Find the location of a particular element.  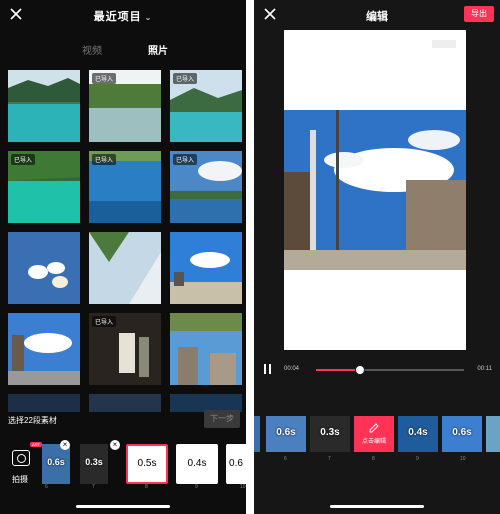

timeline-strip: 0.6s 6 0.3s 7 点击编辑 8 0.4s 9 0.6s 10 is located at coordinates (377, 438).